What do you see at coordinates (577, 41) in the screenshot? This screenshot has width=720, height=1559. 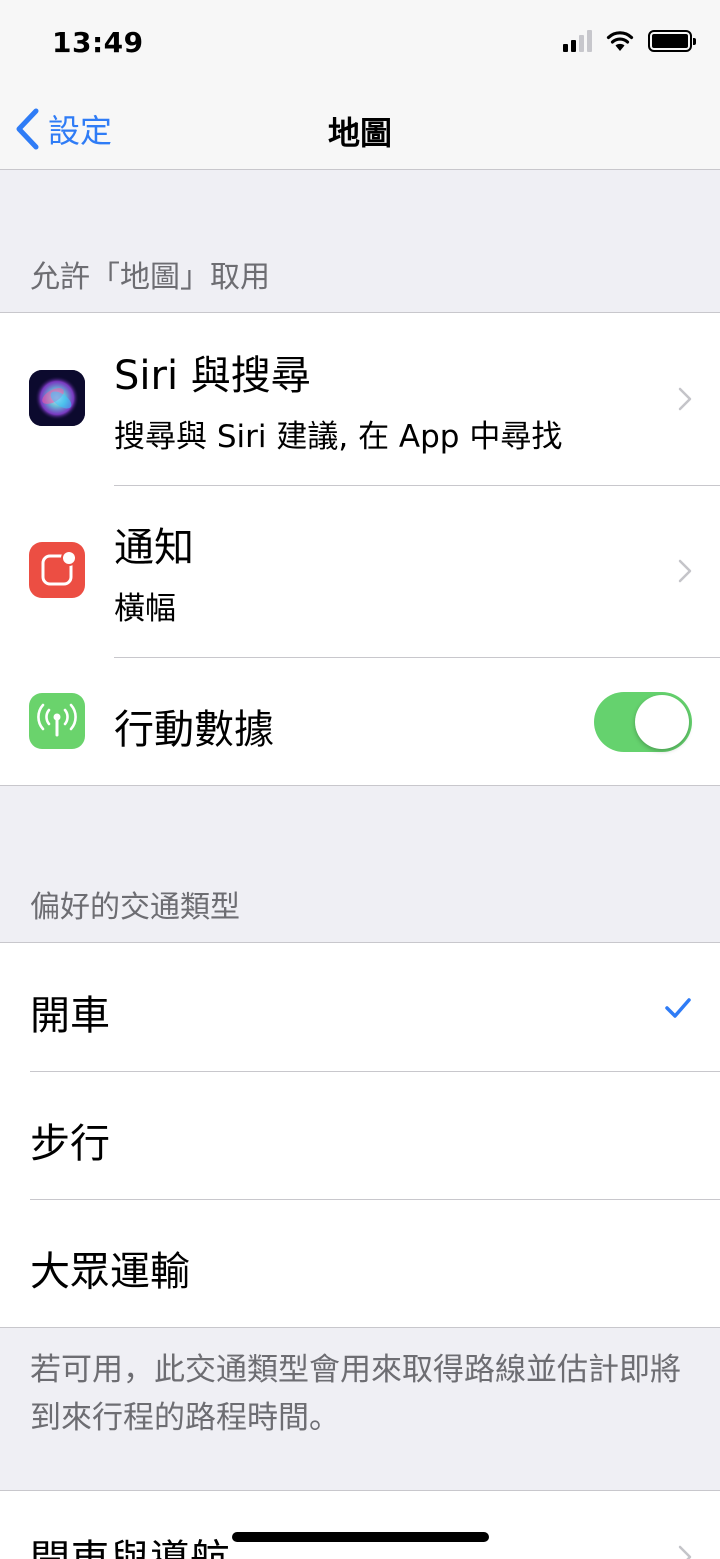 I see `cellular-signal-icon` at bounding box center [577, 41].